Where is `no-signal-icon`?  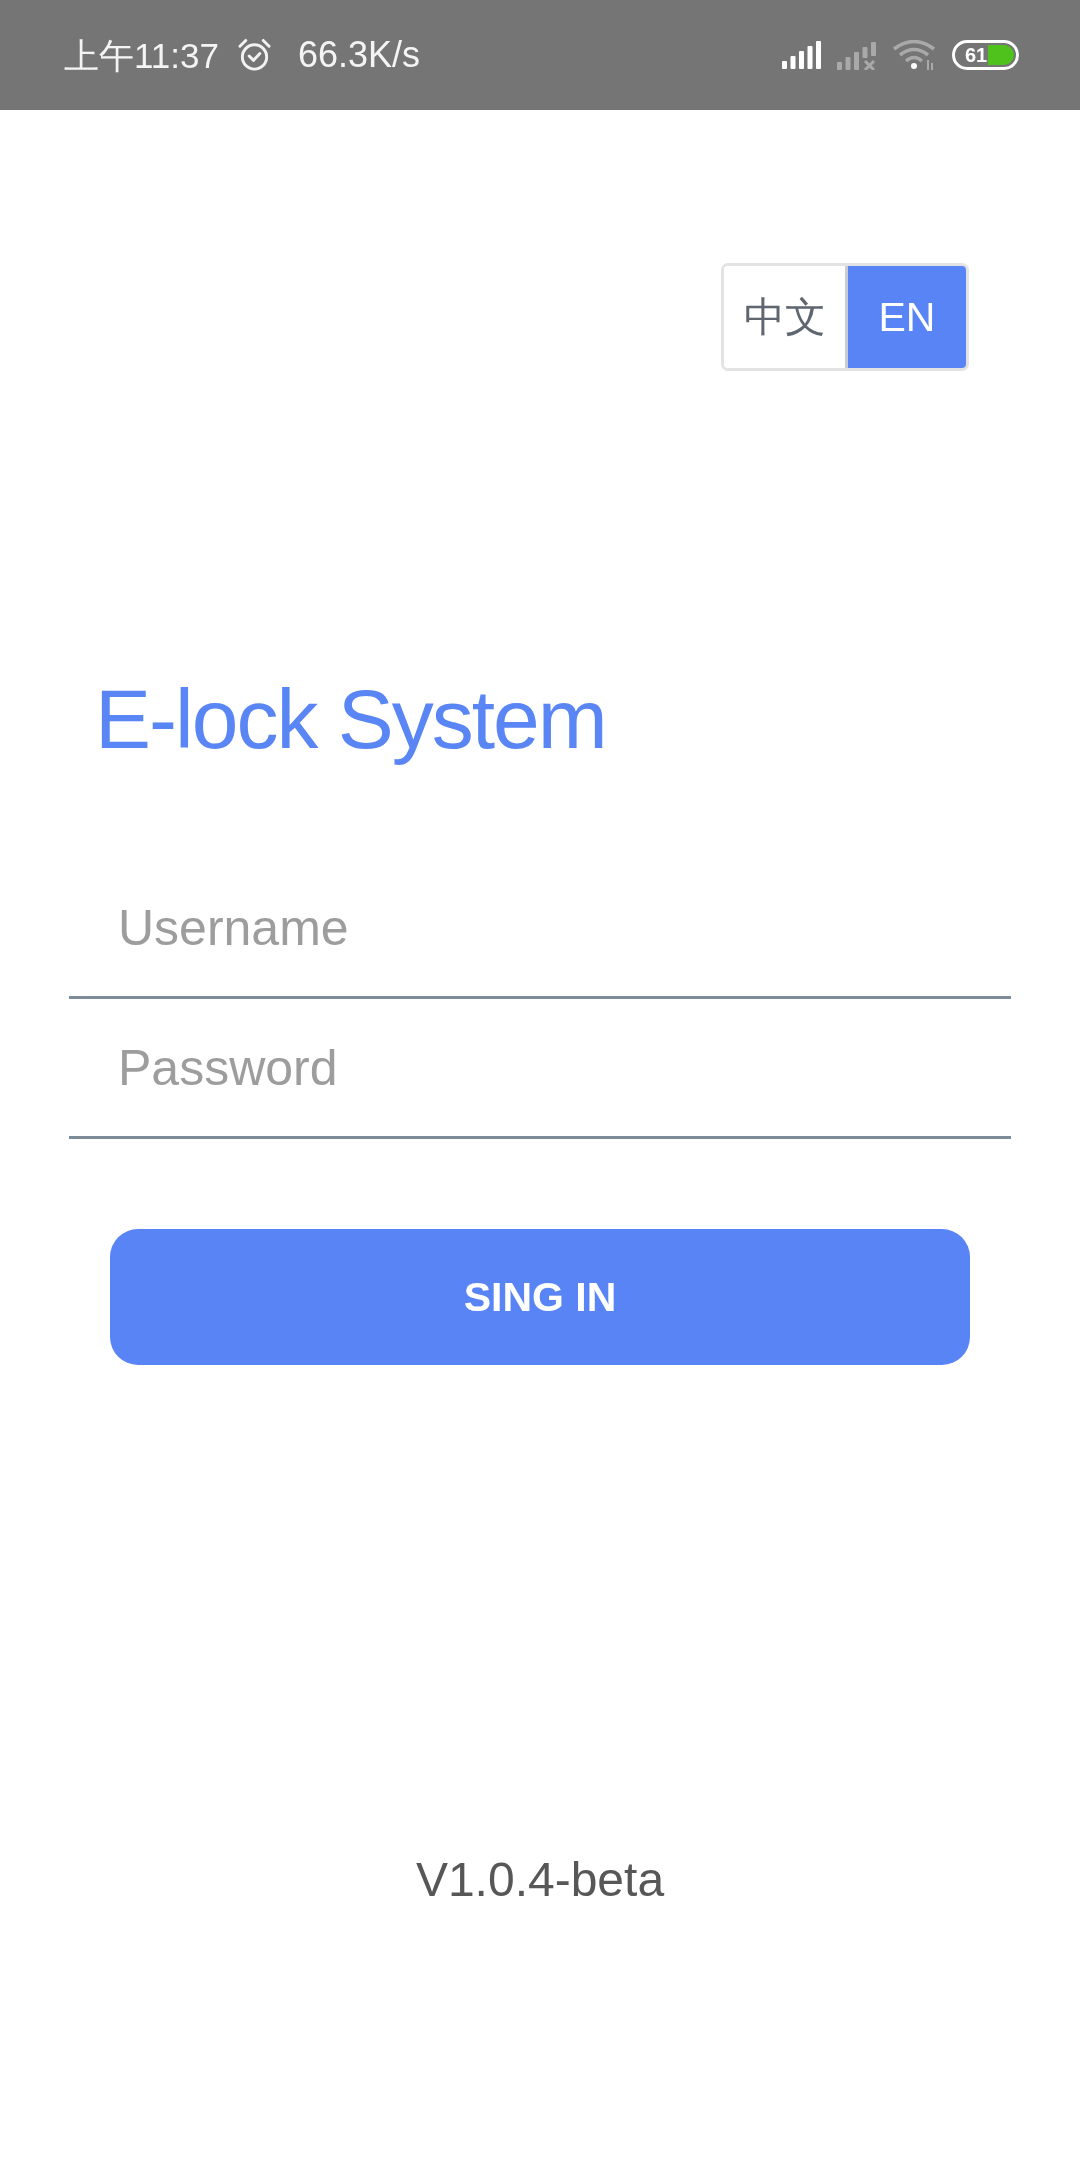 no-signal-icon is located at coordinates (858, 55).